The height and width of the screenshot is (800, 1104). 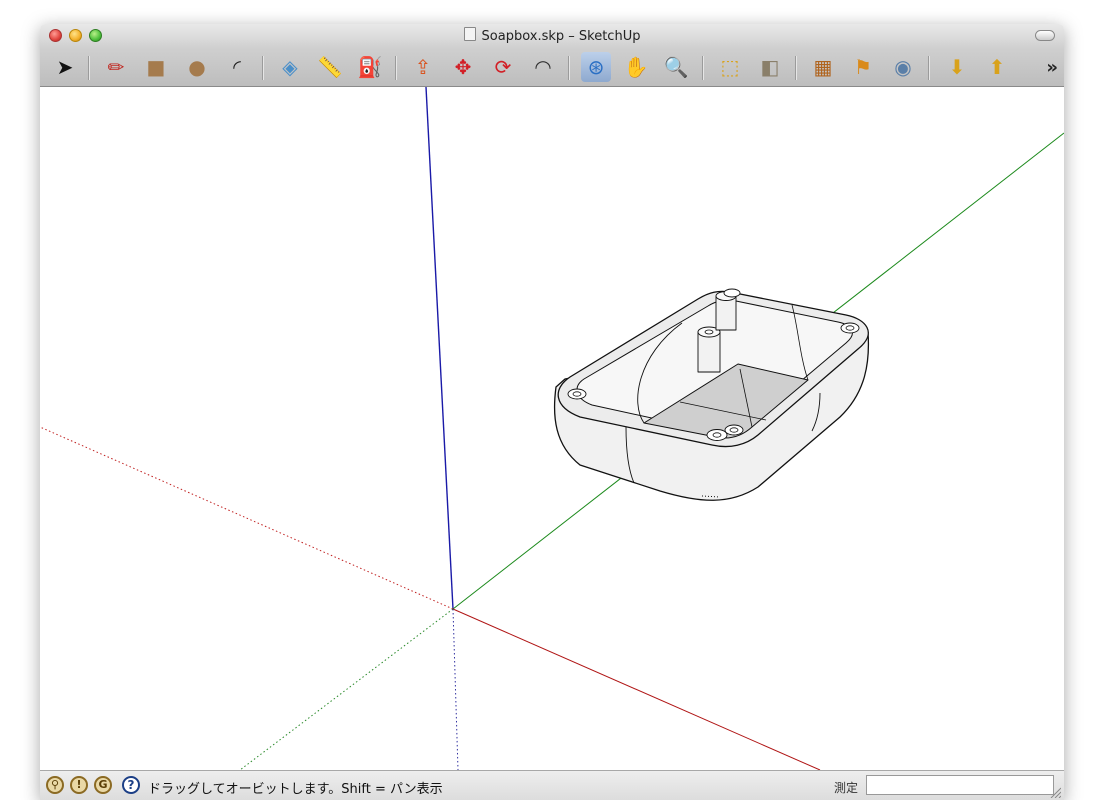 What do you see at coordinates (1045, 35) in the screenshot?
I see `toolbar-toggle-button` at bounding box center [1045, 35].